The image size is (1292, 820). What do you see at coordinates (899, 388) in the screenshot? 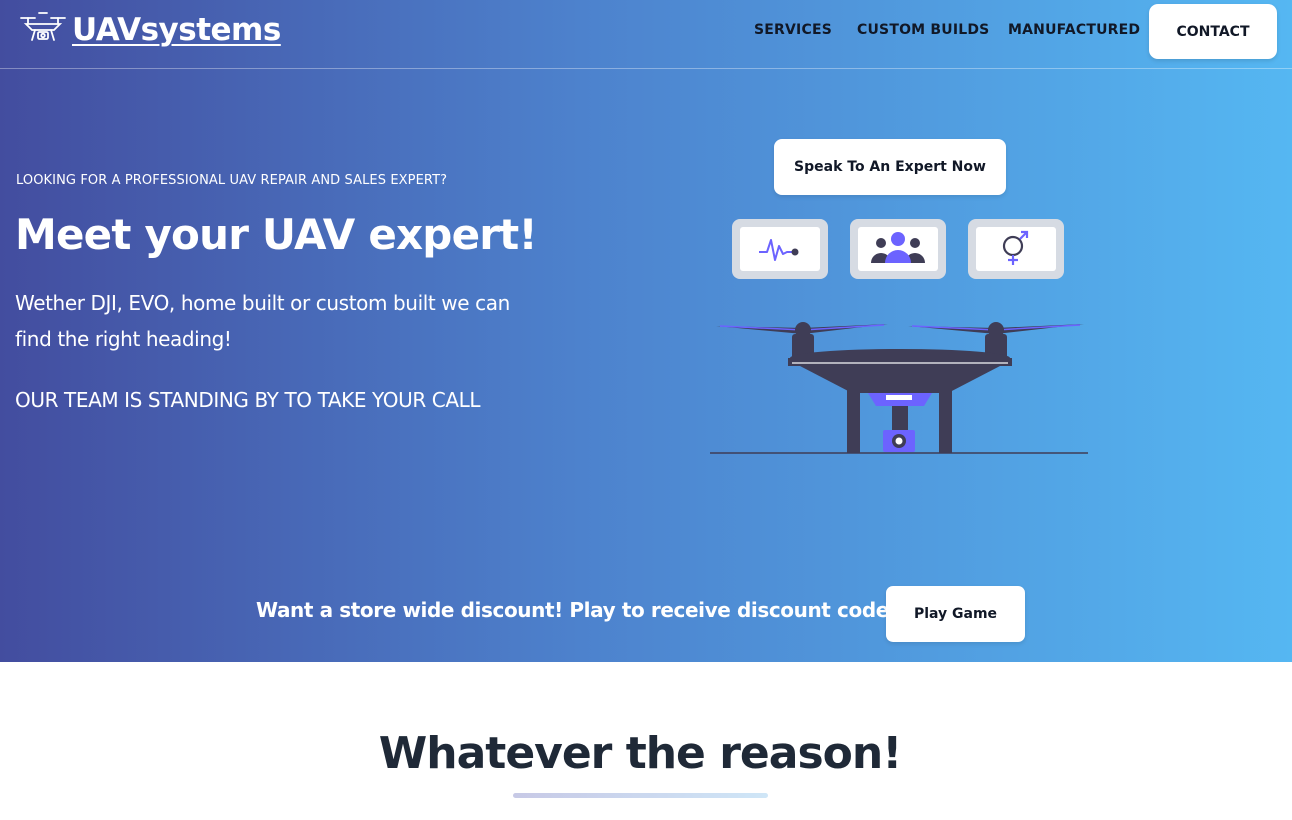
I see `drone-illustration` at bounding box center [899, 388].